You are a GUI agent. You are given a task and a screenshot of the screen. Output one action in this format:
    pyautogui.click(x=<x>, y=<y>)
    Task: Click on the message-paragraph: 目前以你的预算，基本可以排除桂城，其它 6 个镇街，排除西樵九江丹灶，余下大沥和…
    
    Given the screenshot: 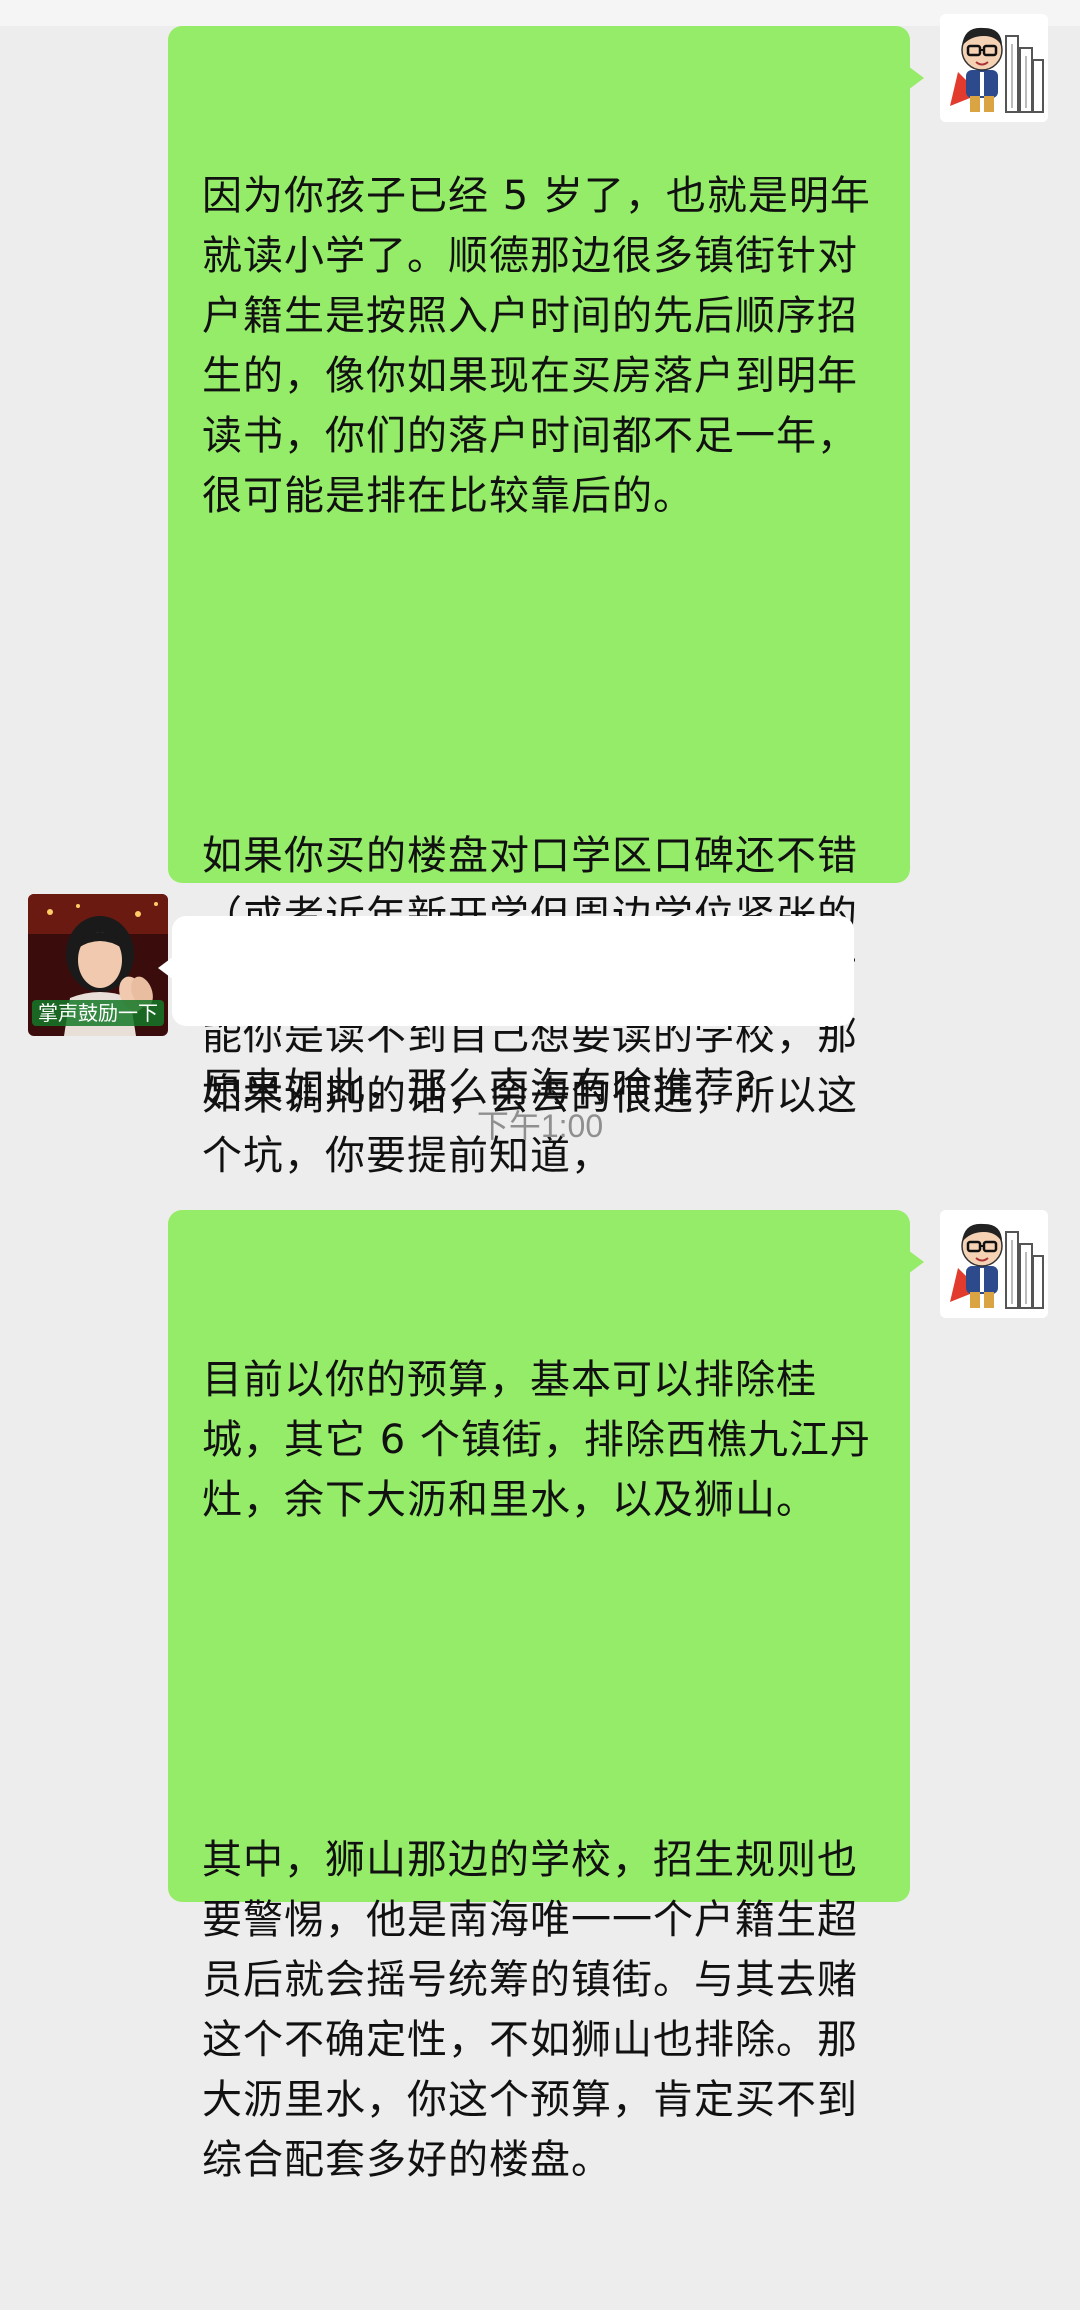 What is the action you would take?
    pyautogui.click(x=536, y=1440)
    